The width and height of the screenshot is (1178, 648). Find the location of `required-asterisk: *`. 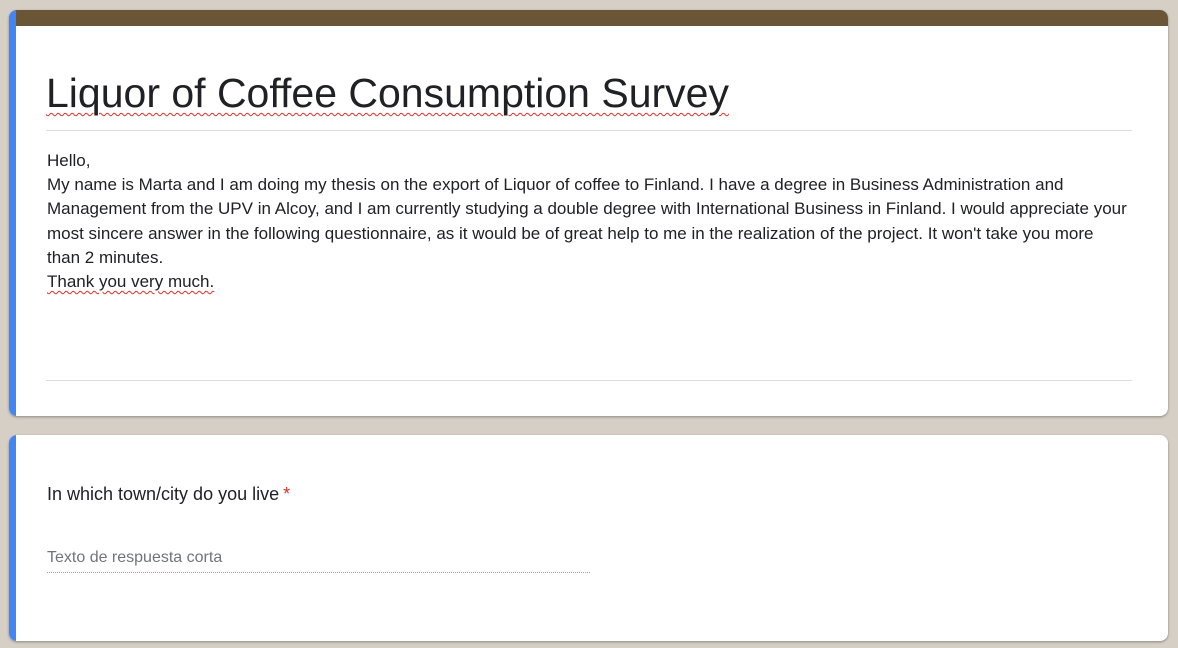

required-asterisk: * is located at coordinates (287, 494).